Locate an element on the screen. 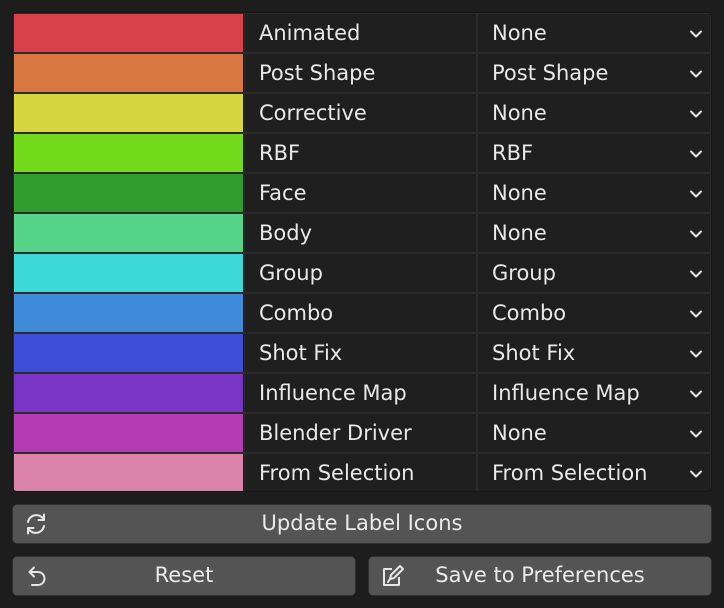  icon-type-dropdown: From Selection is located at coordinates (594, 472).